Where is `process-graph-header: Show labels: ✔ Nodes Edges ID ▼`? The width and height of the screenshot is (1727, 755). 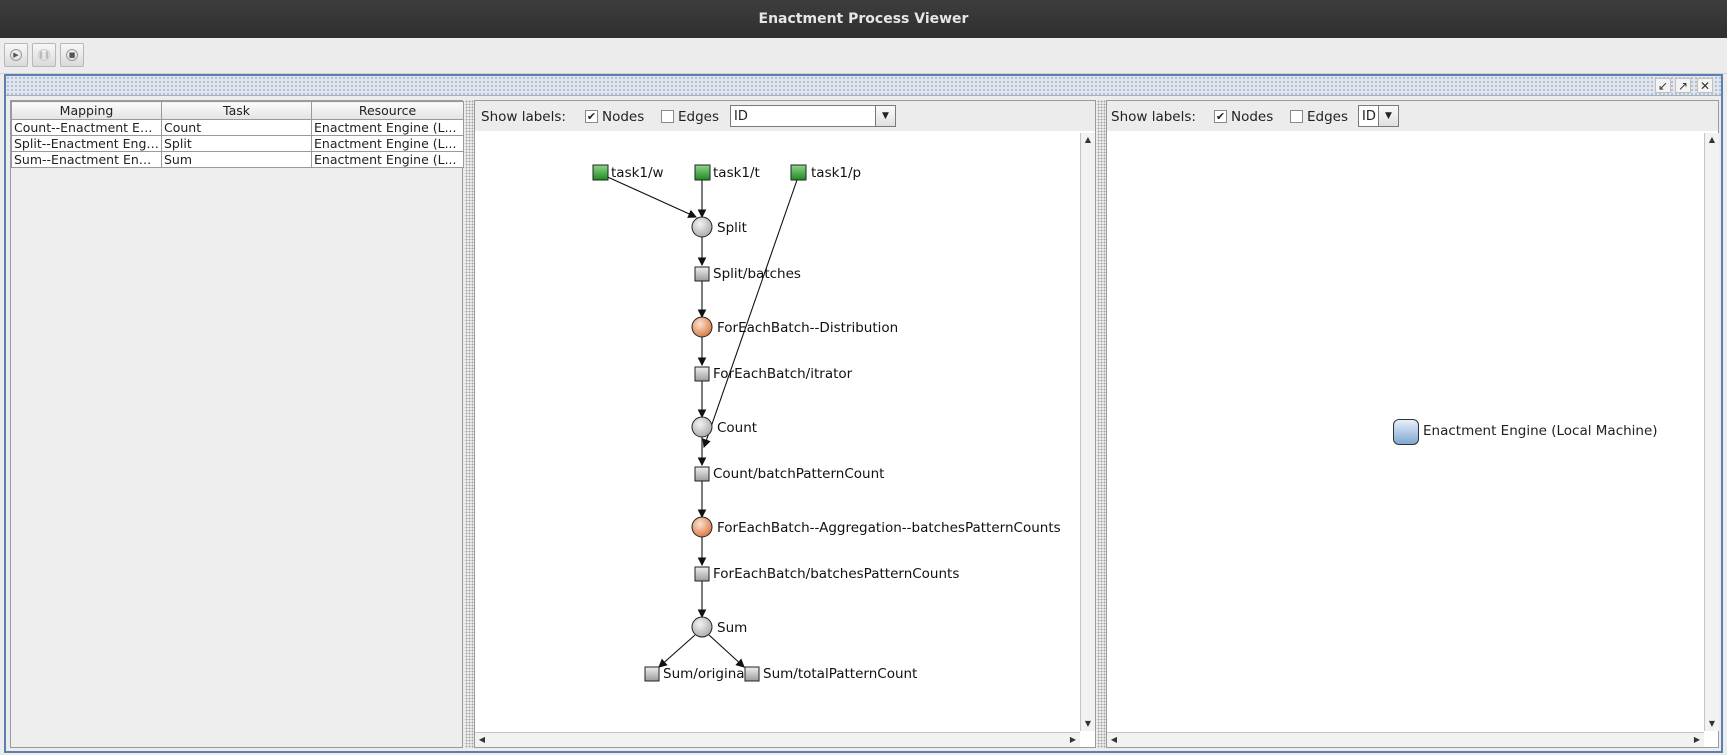 process-graph-header: Show labels: ✔ Nodes Edges ID ▼ is located at coordinates (785, 116).